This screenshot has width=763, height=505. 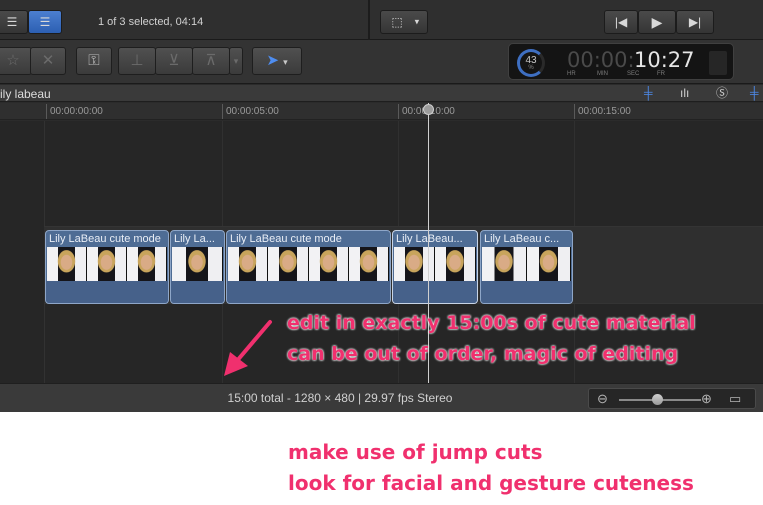 I want to click on clip-skimming-button: ╪, so click(x=648, y=93).